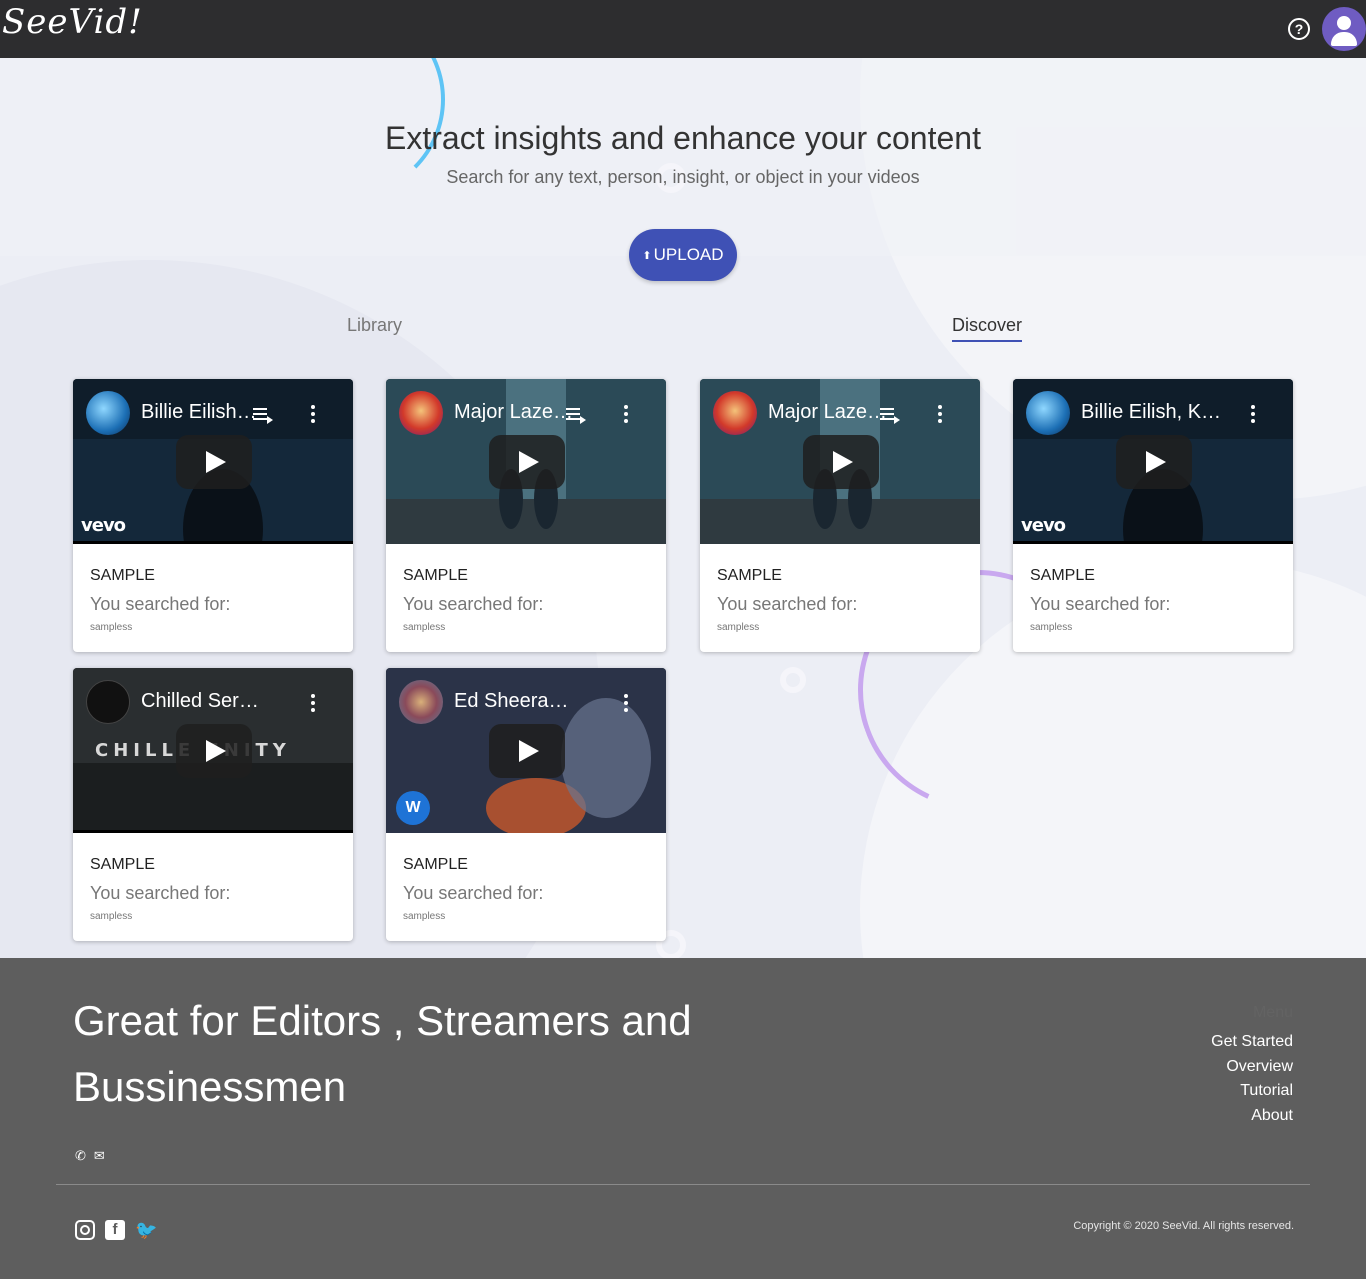  Describe the element at coordinates (793, 680) in the screenshot. I see `bg-dot` at that location.